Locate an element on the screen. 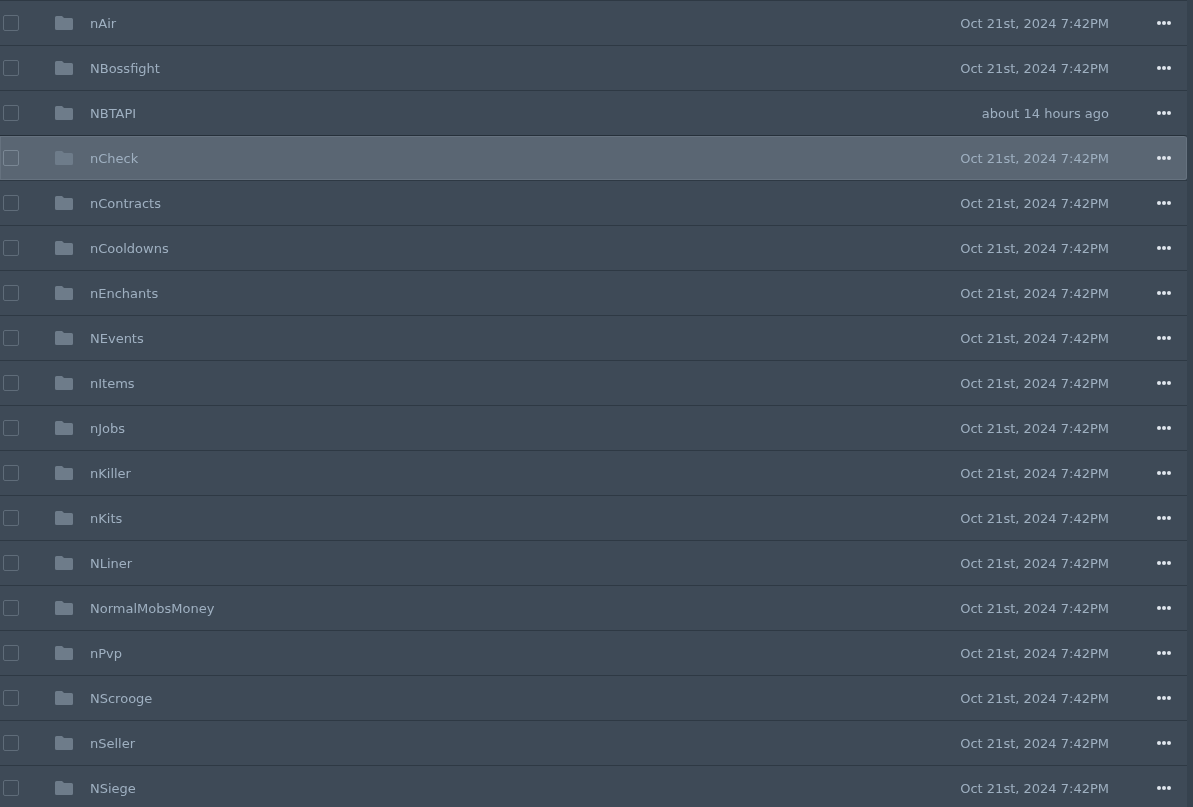  folder-name: nKiller is located at coordinates (525, 473).